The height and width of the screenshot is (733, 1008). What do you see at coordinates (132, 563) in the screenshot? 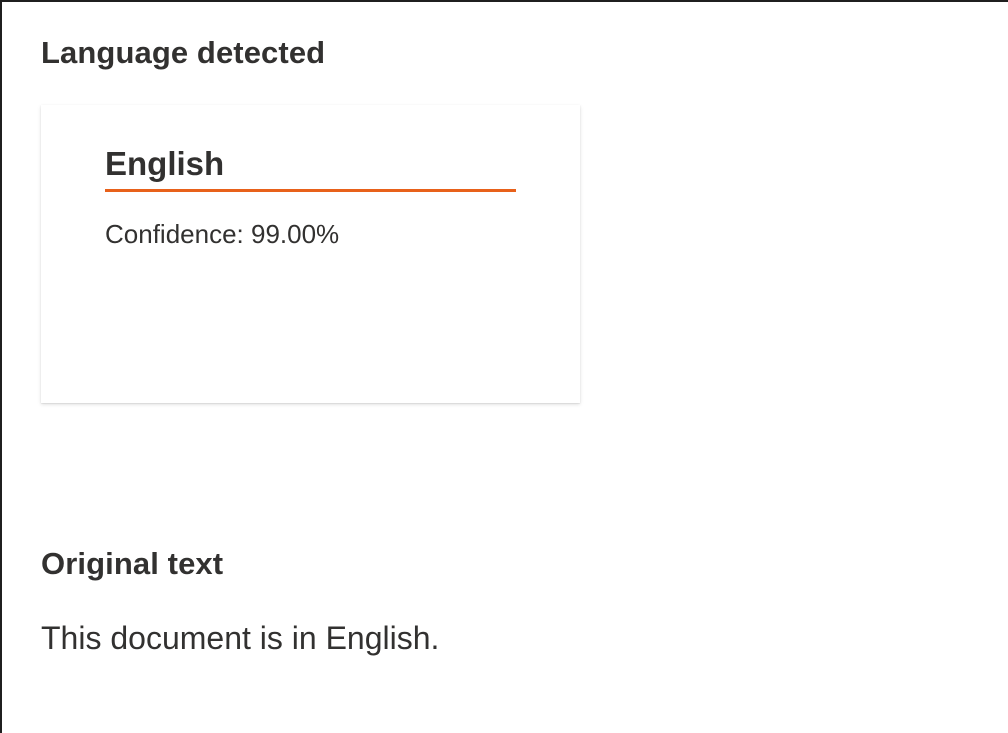
I see `original-text-heading: Original text` at bounding box center [132, 563].